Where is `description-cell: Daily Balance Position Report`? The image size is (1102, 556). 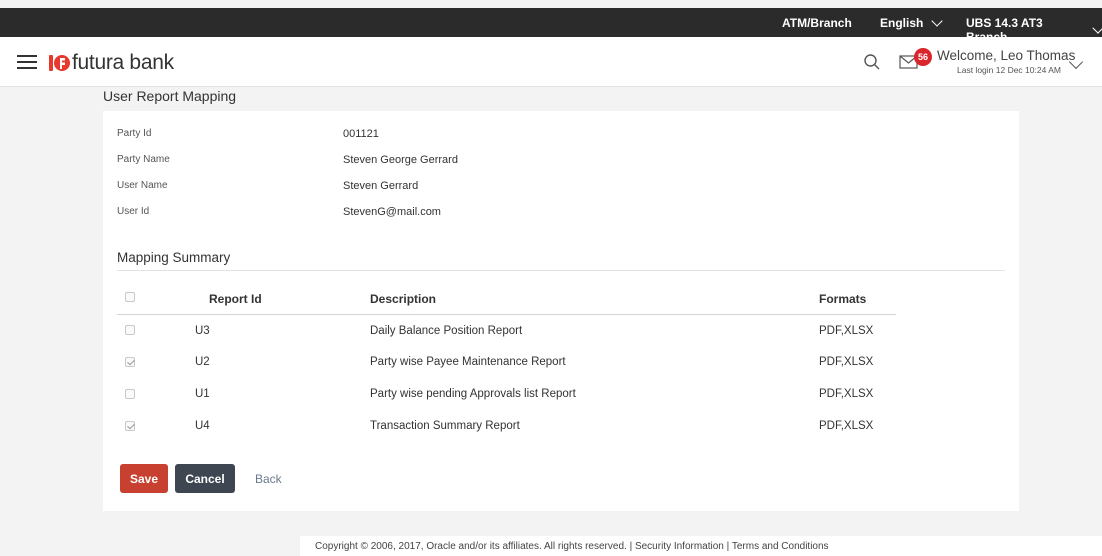 description-cell: Daily Balance Position Report is located at coordinates (446, 331).